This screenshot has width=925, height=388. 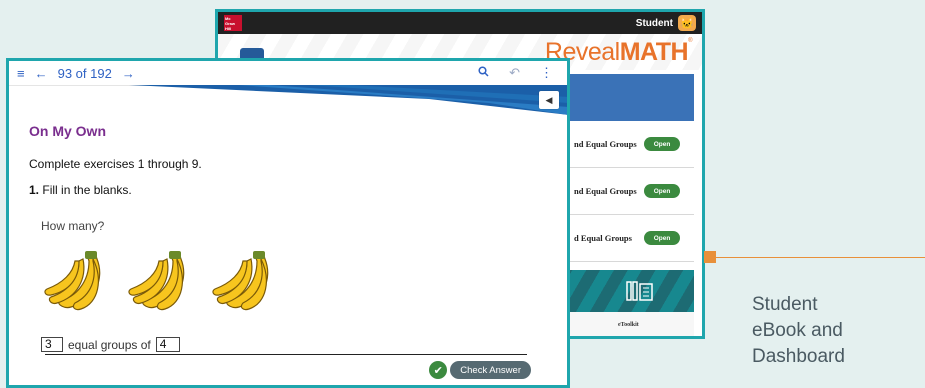 What do you see at coordinates (73, 226) in the screenshot?
I see `question-text: How many?` at bounding box center [73, 226].